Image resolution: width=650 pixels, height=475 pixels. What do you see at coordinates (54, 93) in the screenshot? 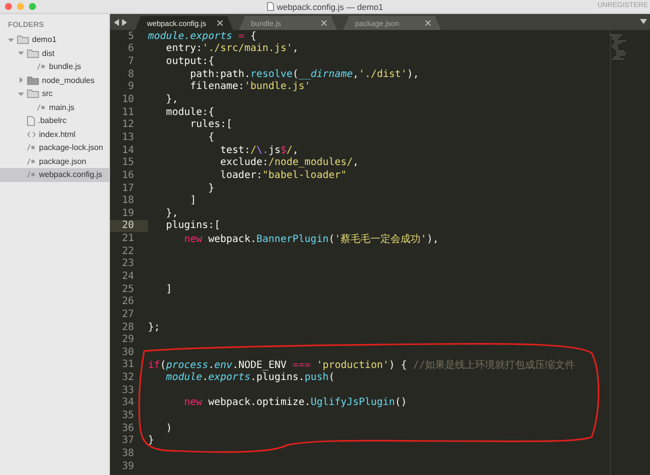
I see `sidebar-item: src` at bounding box center [54, 93].